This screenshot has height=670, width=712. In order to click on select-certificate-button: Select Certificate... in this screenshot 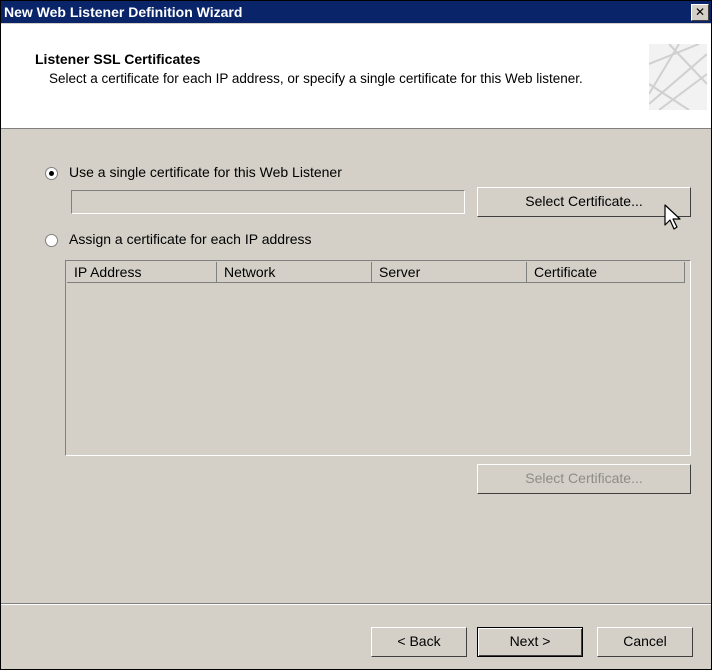, I will do `click(584, 202)`.